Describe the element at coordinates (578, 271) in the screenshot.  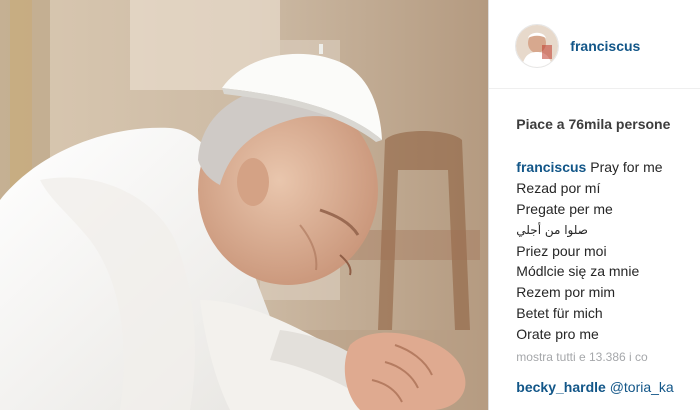
I see `caption-line: Módlcie się za mnie` at that location.